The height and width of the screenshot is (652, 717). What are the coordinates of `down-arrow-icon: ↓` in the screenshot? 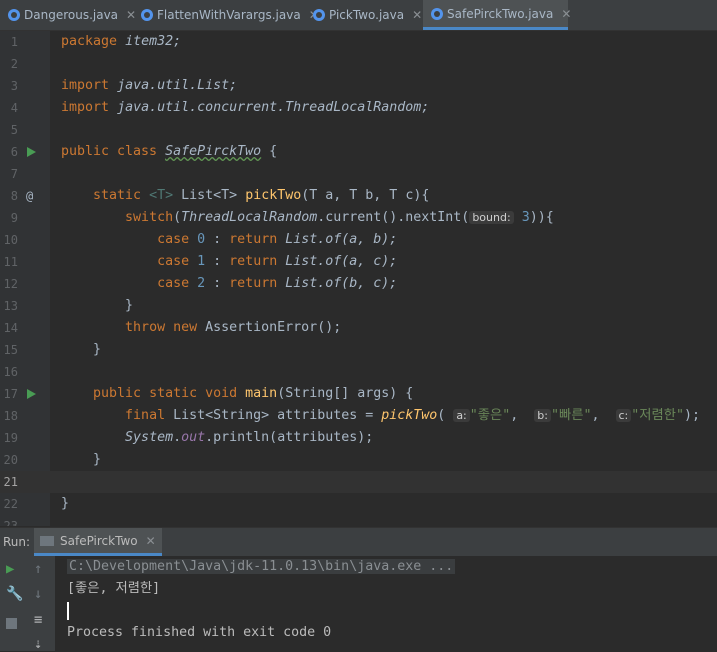 It's located at (38, 594).